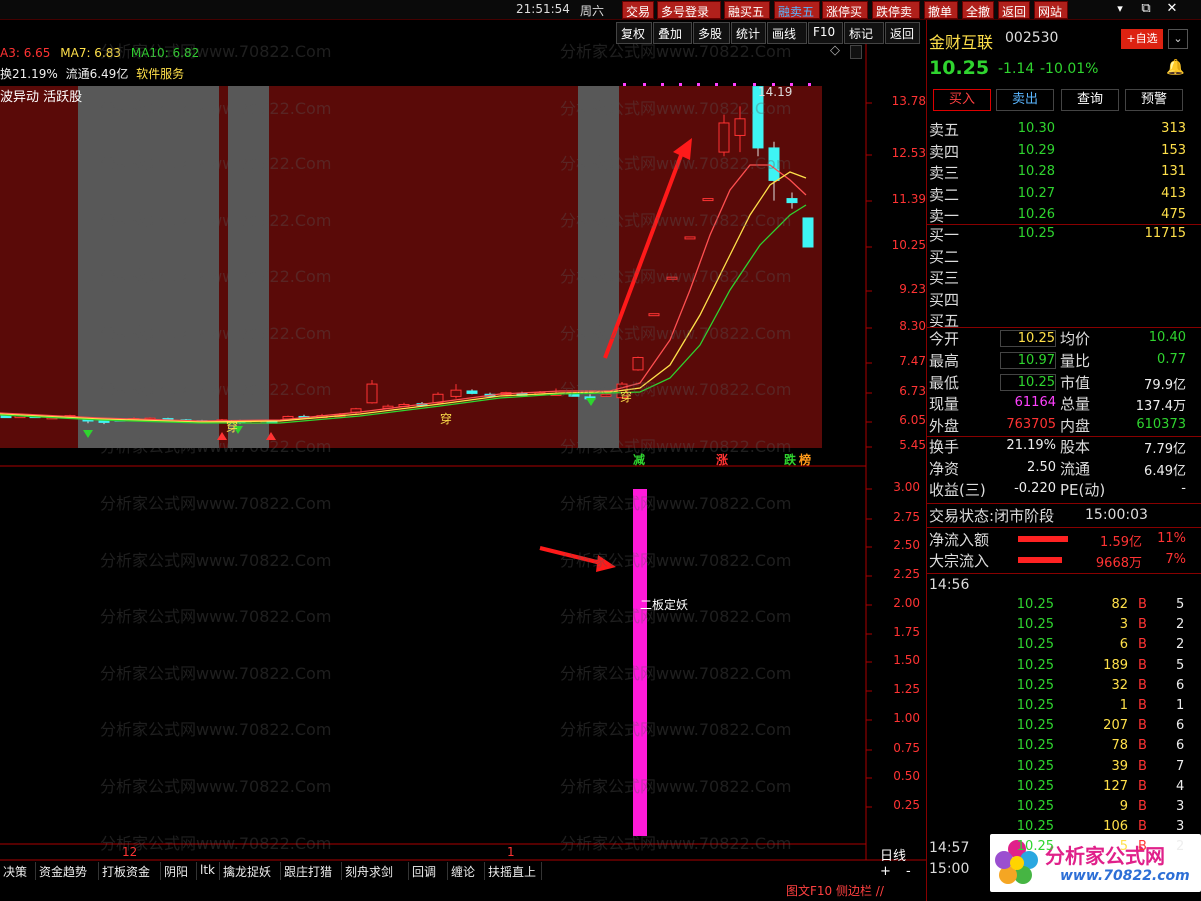 The height and width of the screenshot is (901, 1201). I want to click on chart-toolbar-button: 返回, so click(902, 33).